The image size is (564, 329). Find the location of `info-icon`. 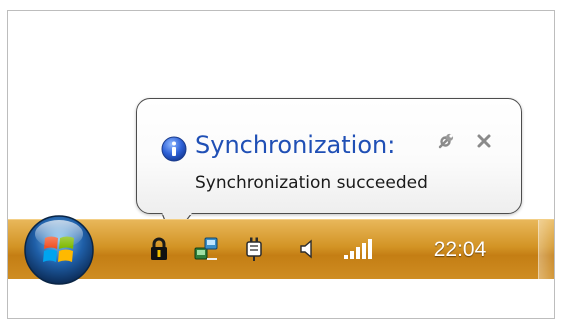

info-icon is located at coordinates (174, 149).